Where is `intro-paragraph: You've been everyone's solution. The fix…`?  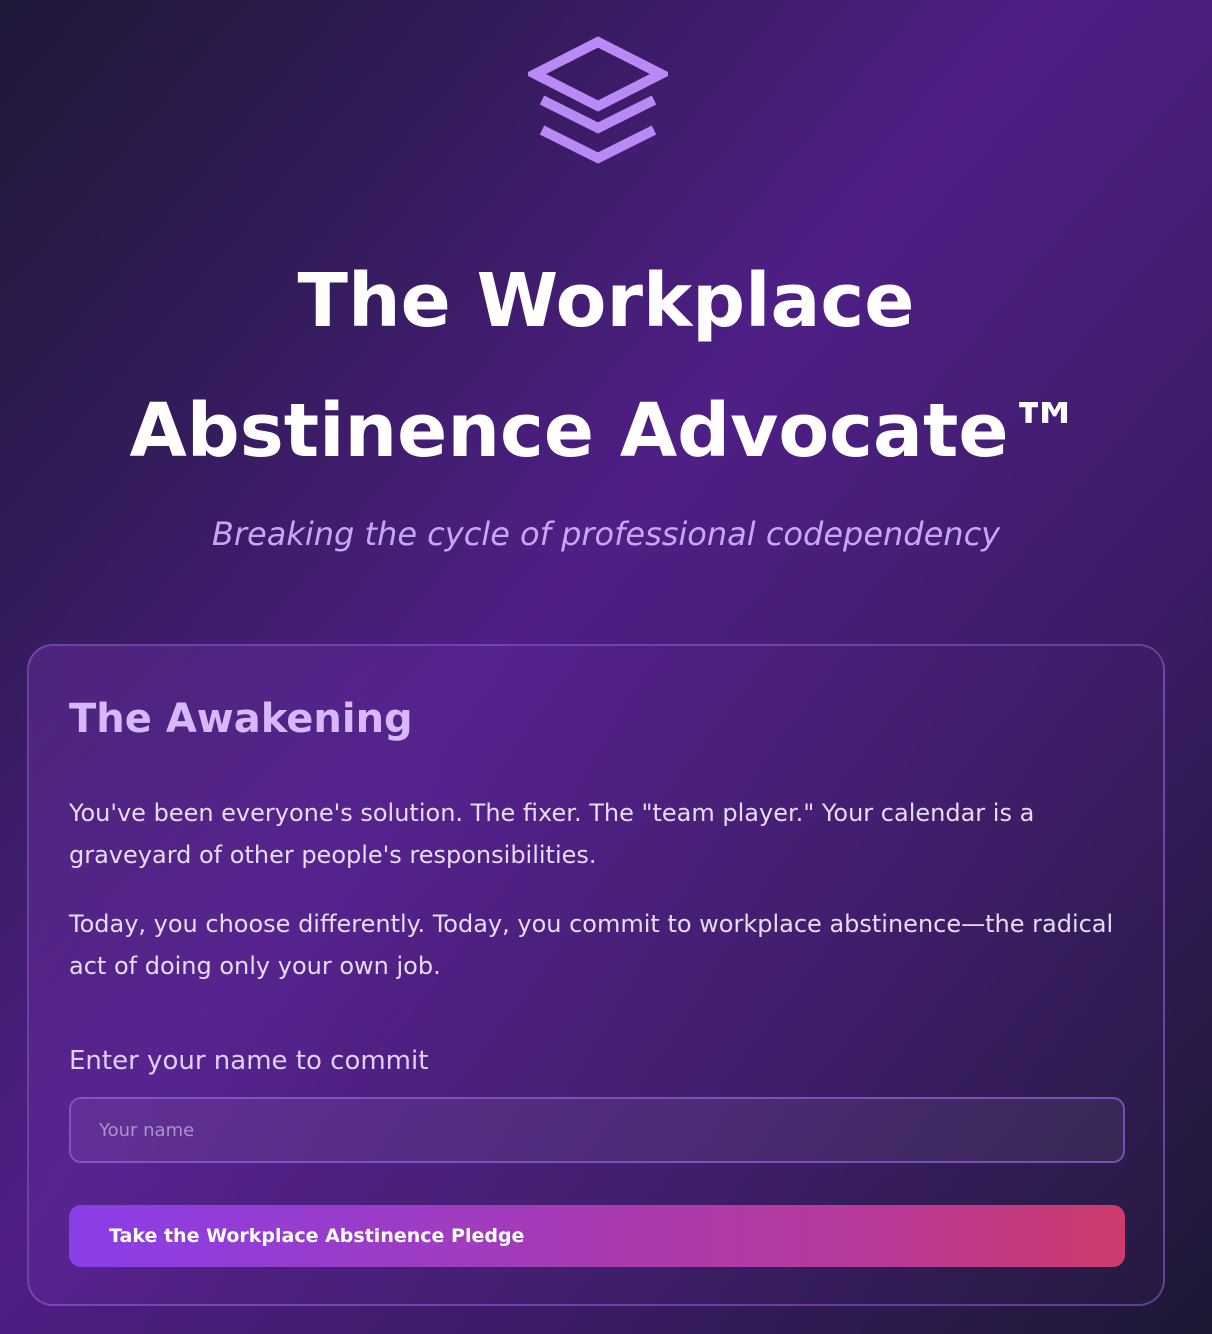
intro-paragraph: You've been everyone's solution. The fix… is located at coordinates (552, 834).